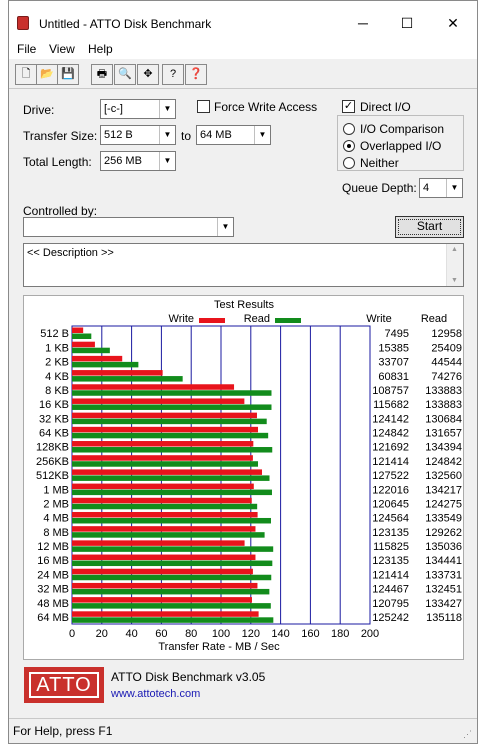 The width and height of the screenshot is (486, 752). Describe the element at coordinates (125, 74) in the screenshot. I see `print-preview-icon: 🔍` at that location.